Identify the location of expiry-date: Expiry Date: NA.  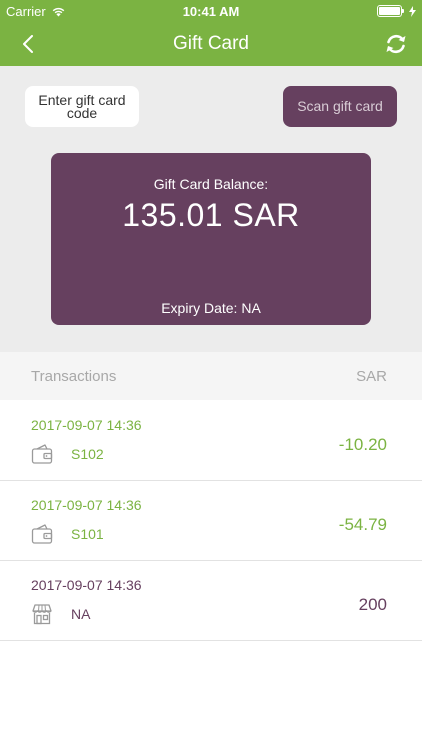
(211, 308).